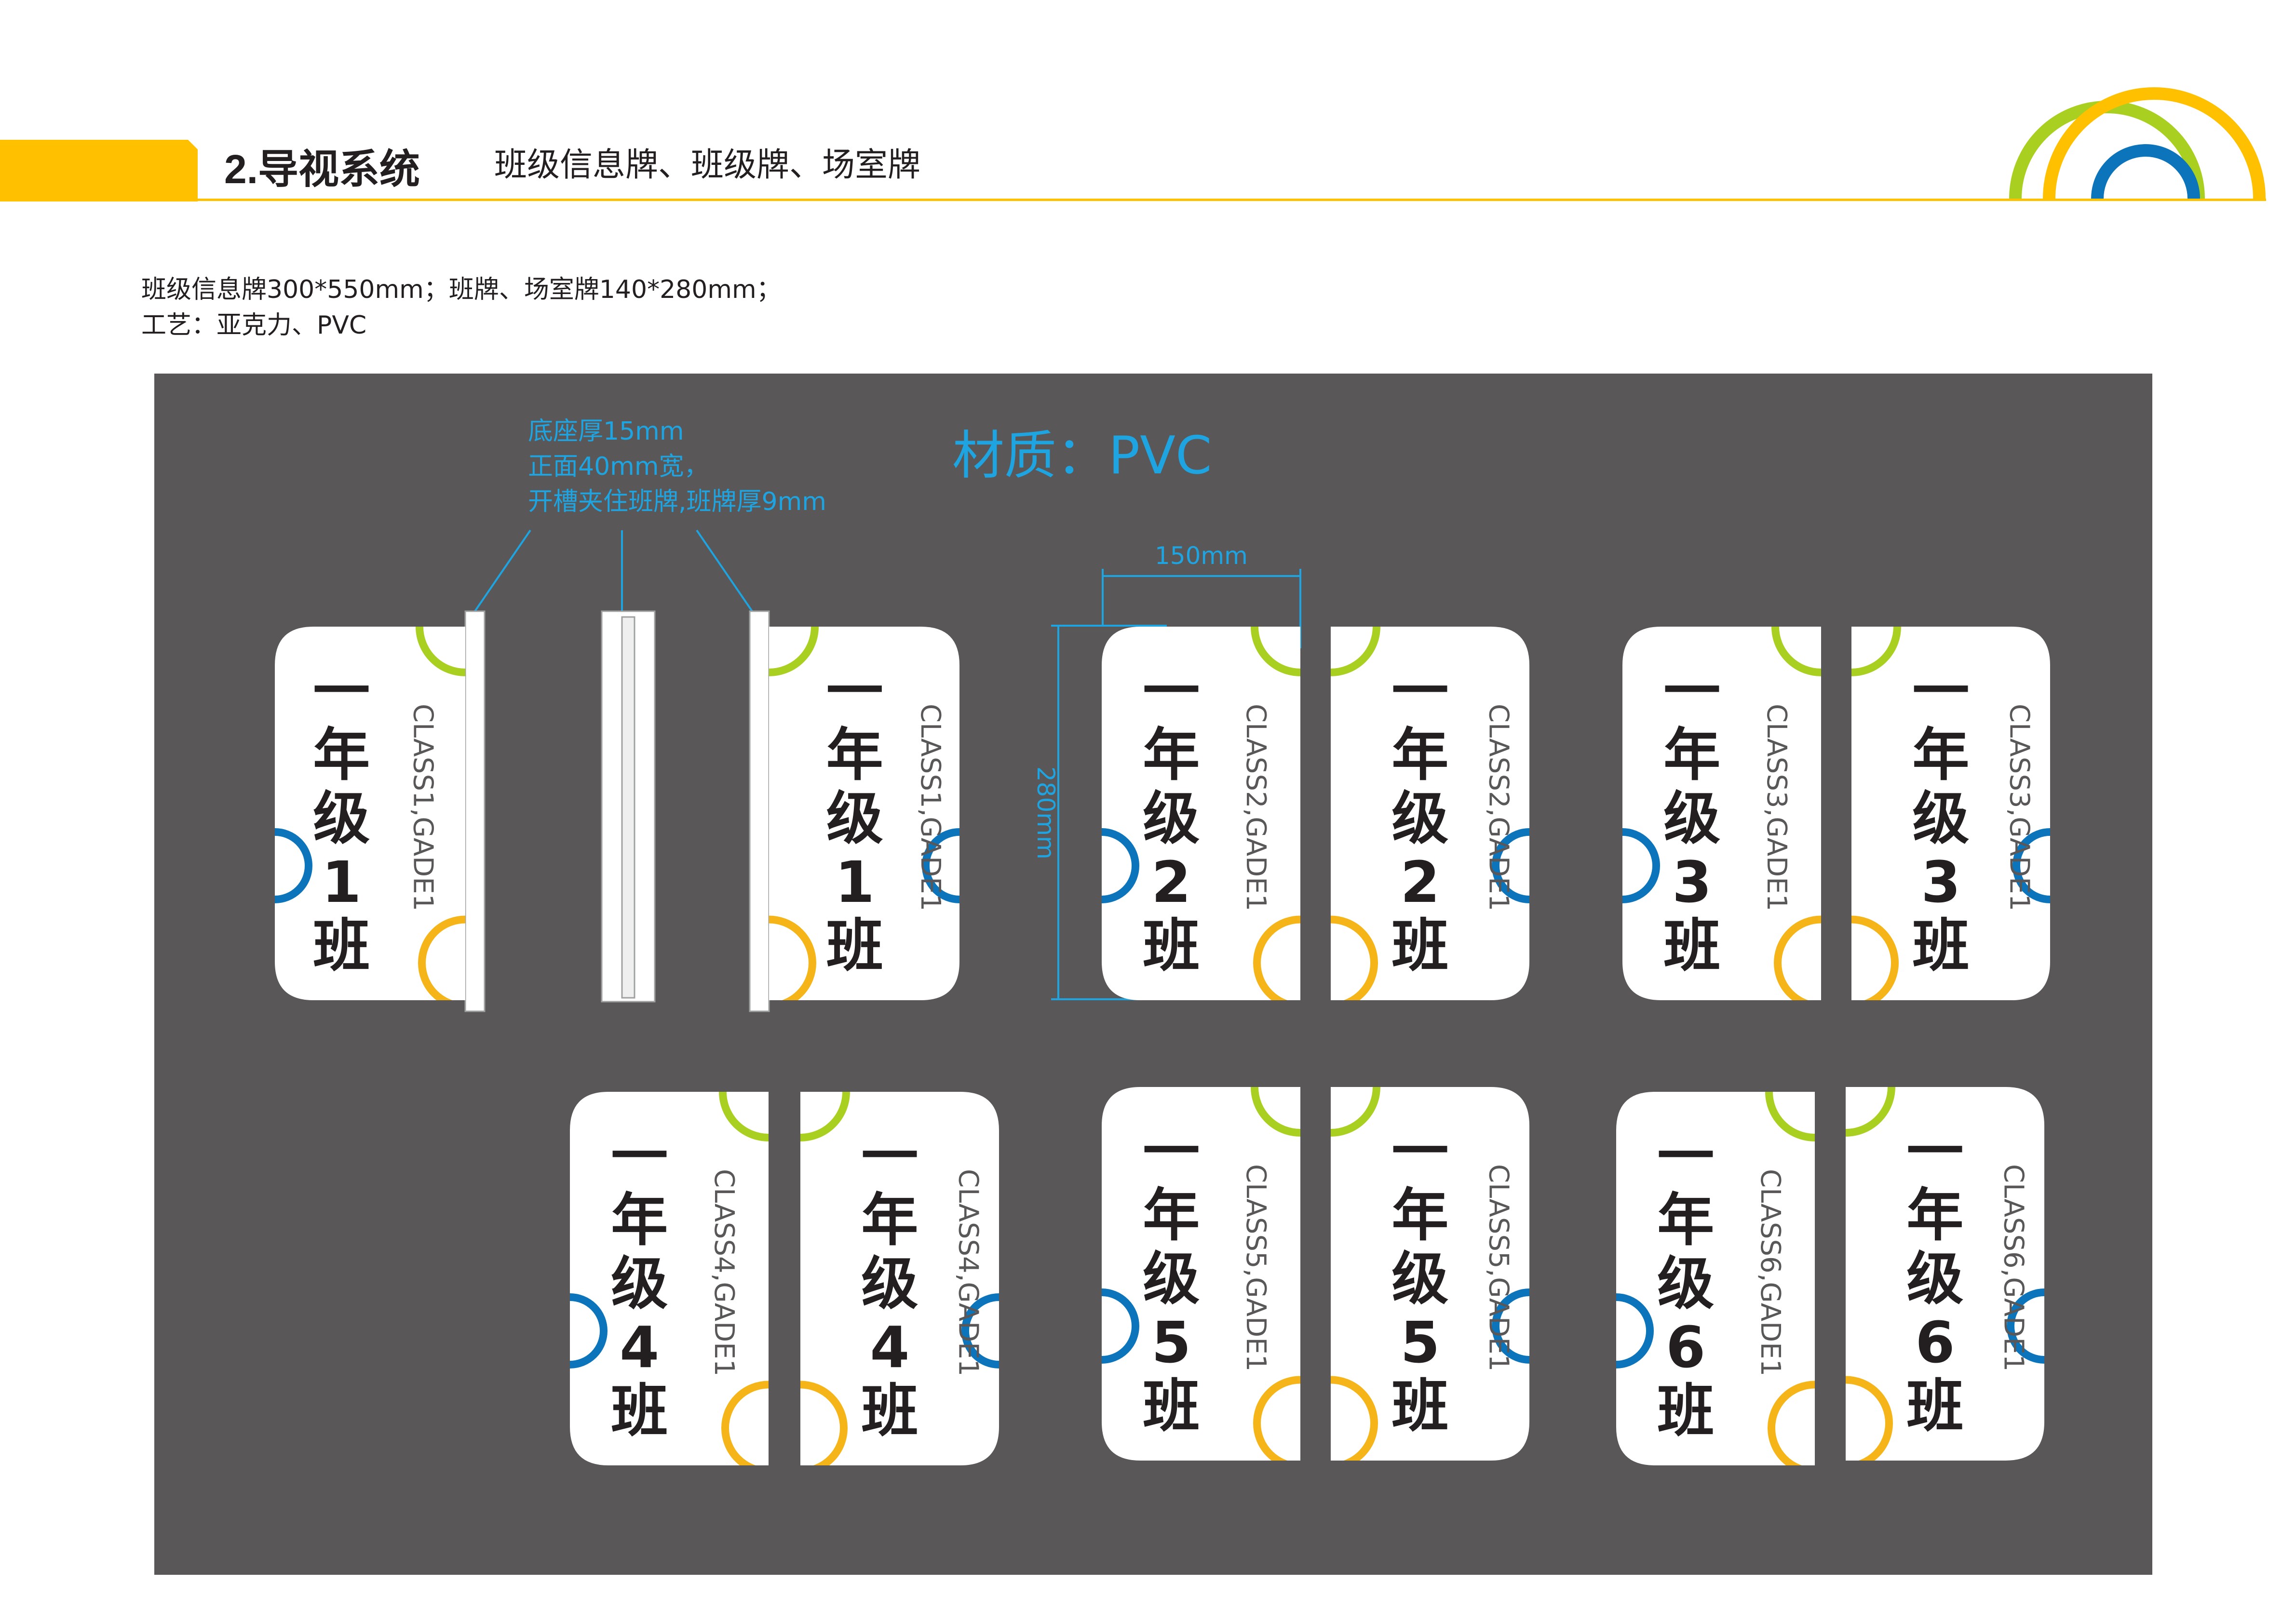  What do you see at coordinates (99, 170) in the screenshot?
I see `header-accent-tab` at bounding box center [99, 170].